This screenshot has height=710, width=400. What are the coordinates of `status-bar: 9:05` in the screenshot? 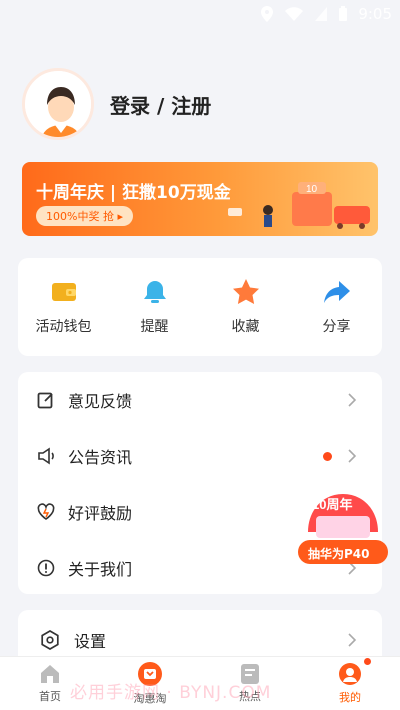 It's located at (200, 14).